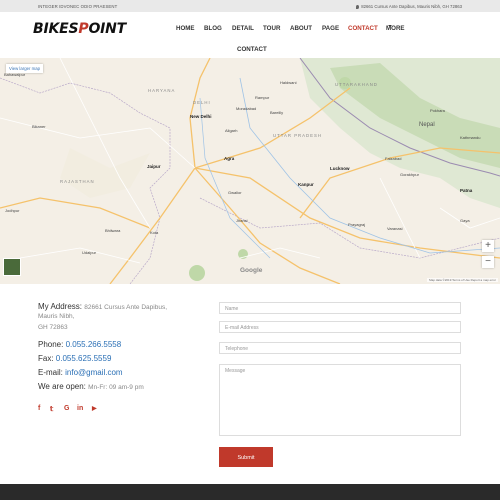 This screenshot has height=500, width=500. What do you see at coordinates (60, 306) in the screenshot?
I see `address-label: My Address:` at bounding box center [60, 306].